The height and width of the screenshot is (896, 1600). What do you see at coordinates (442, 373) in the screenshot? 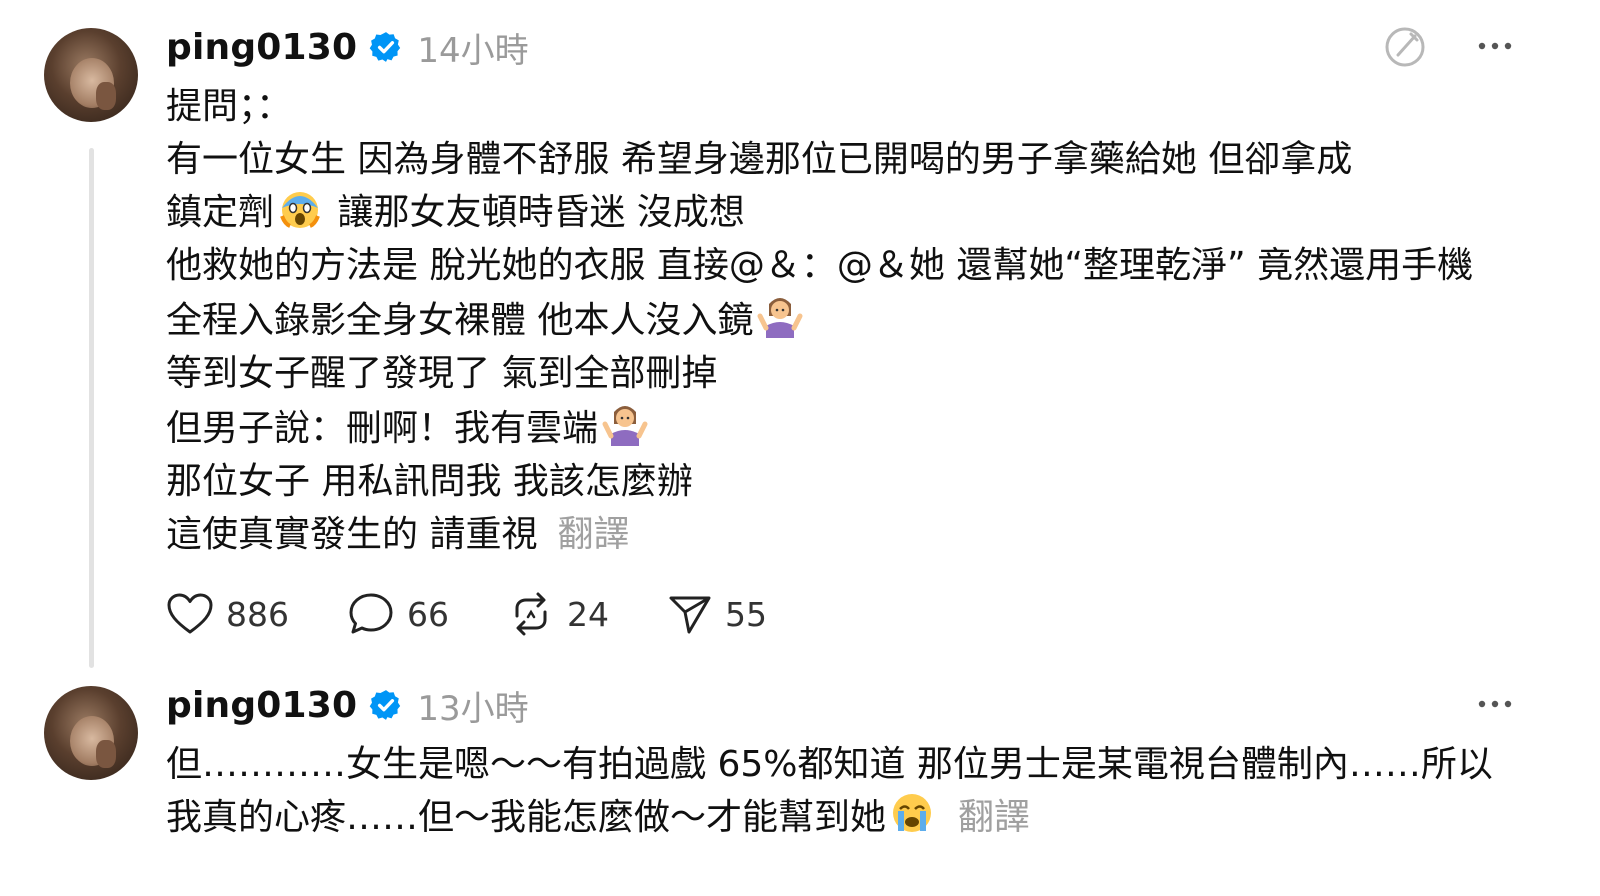
I see `post-line: 等到女子醒了發現了 氣到全部刪掉` at bounding box center [442, 373].